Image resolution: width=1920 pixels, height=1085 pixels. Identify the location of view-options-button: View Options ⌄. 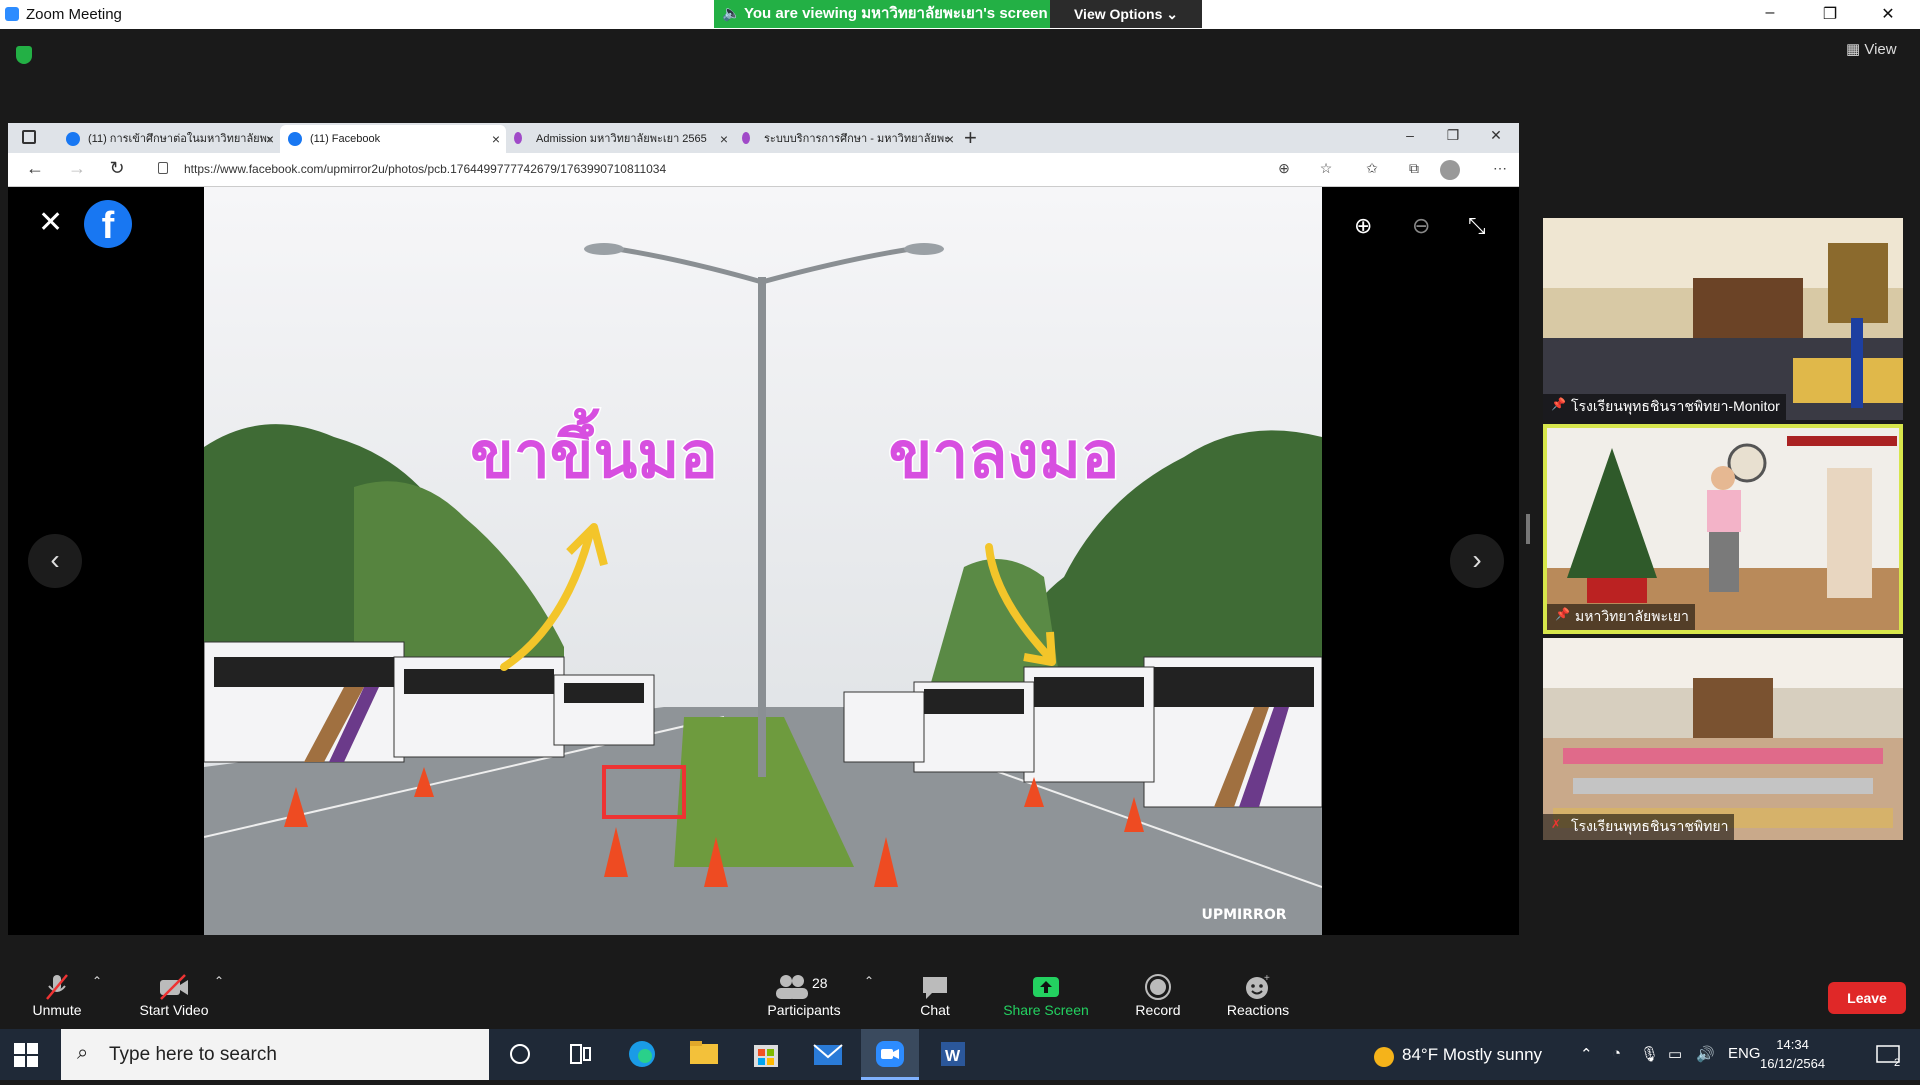
(1126, 14).